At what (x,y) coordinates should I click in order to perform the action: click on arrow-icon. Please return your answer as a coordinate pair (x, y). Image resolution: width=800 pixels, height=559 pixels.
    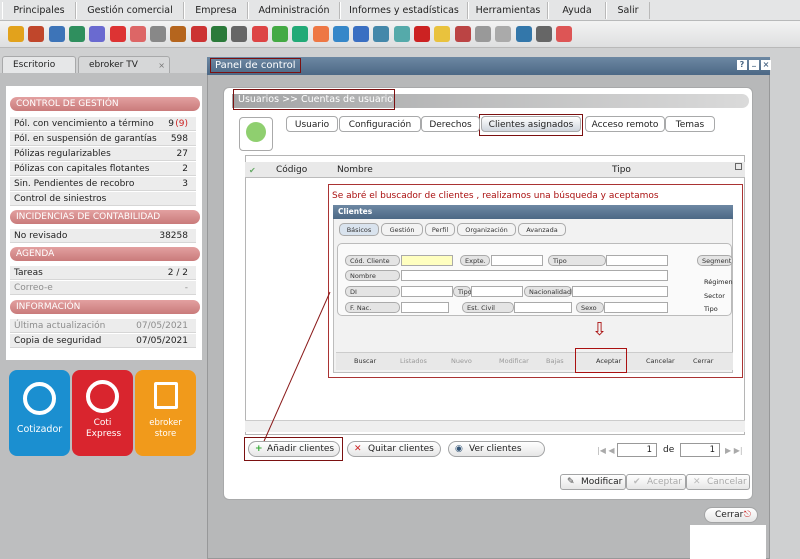
    Looking at the image, I should click on (381, 34).